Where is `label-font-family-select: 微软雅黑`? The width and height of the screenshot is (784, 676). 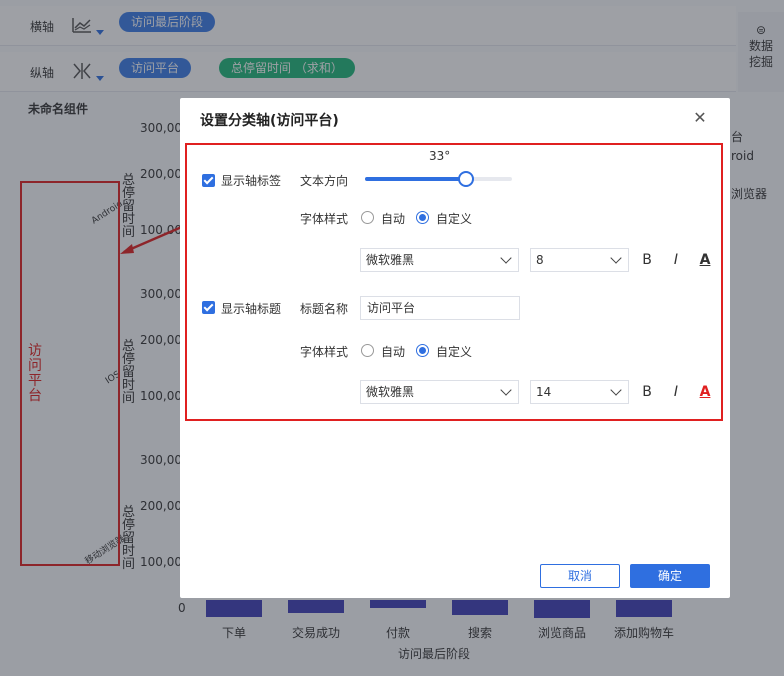 label-font-family-select: 微软雅黑 is located at coordinates (439, 260).